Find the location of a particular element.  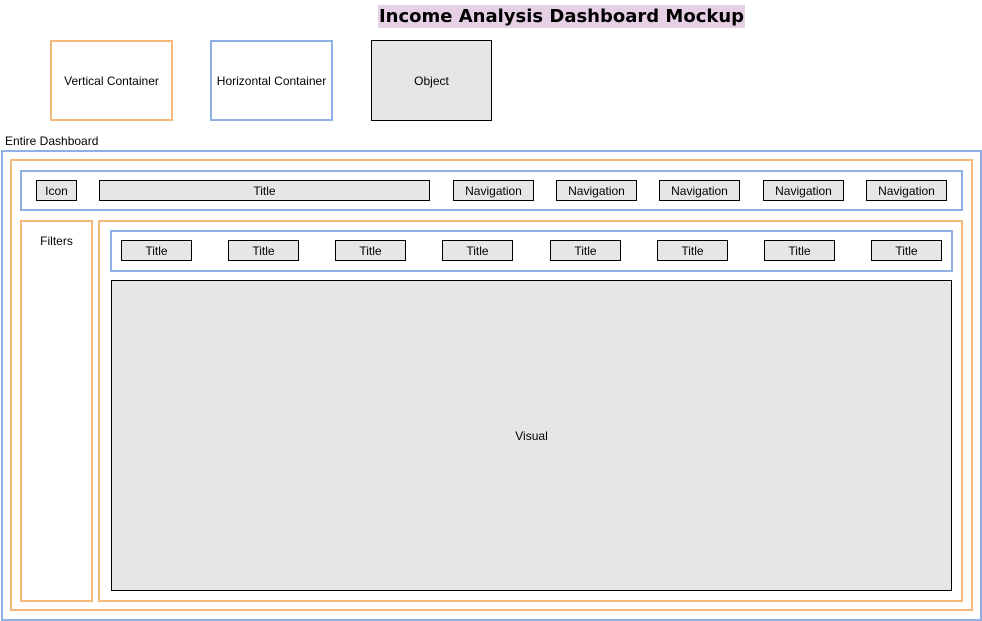

navigation-item-1: Navigation is located at coordinates (493, 190).